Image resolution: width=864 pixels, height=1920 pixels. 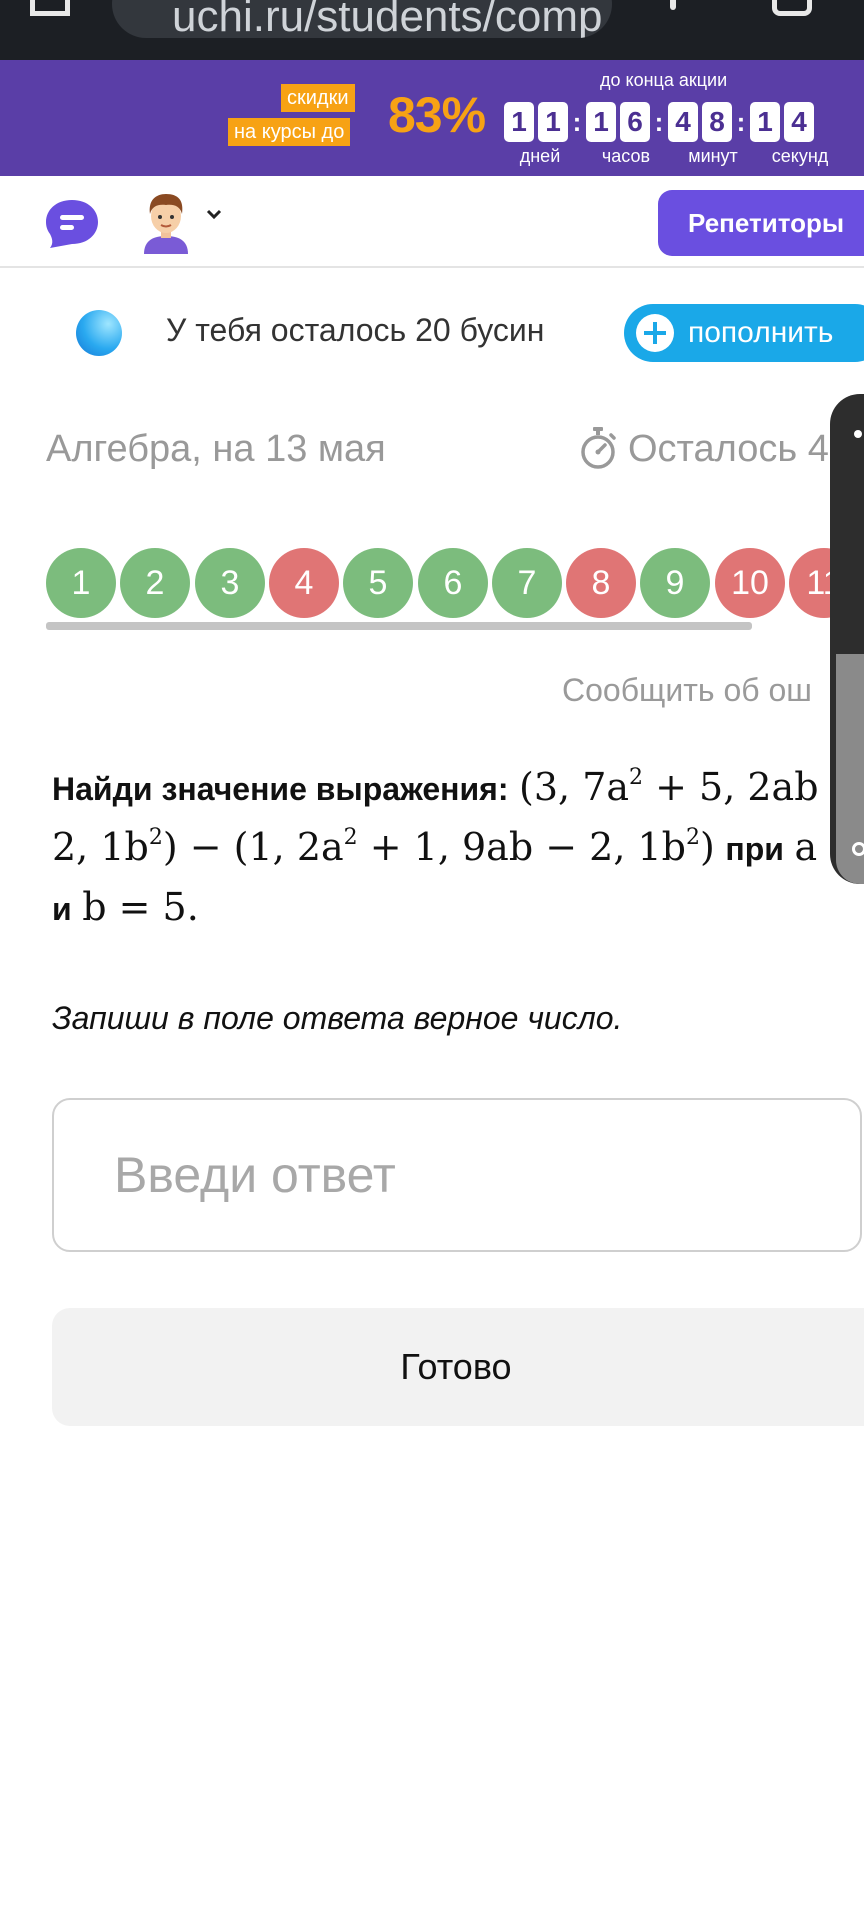 What do you see at coordinates (318, 98) in the screenshot?
I see `promo-tag-discounts: скидки` at bounding box center [318, 98].